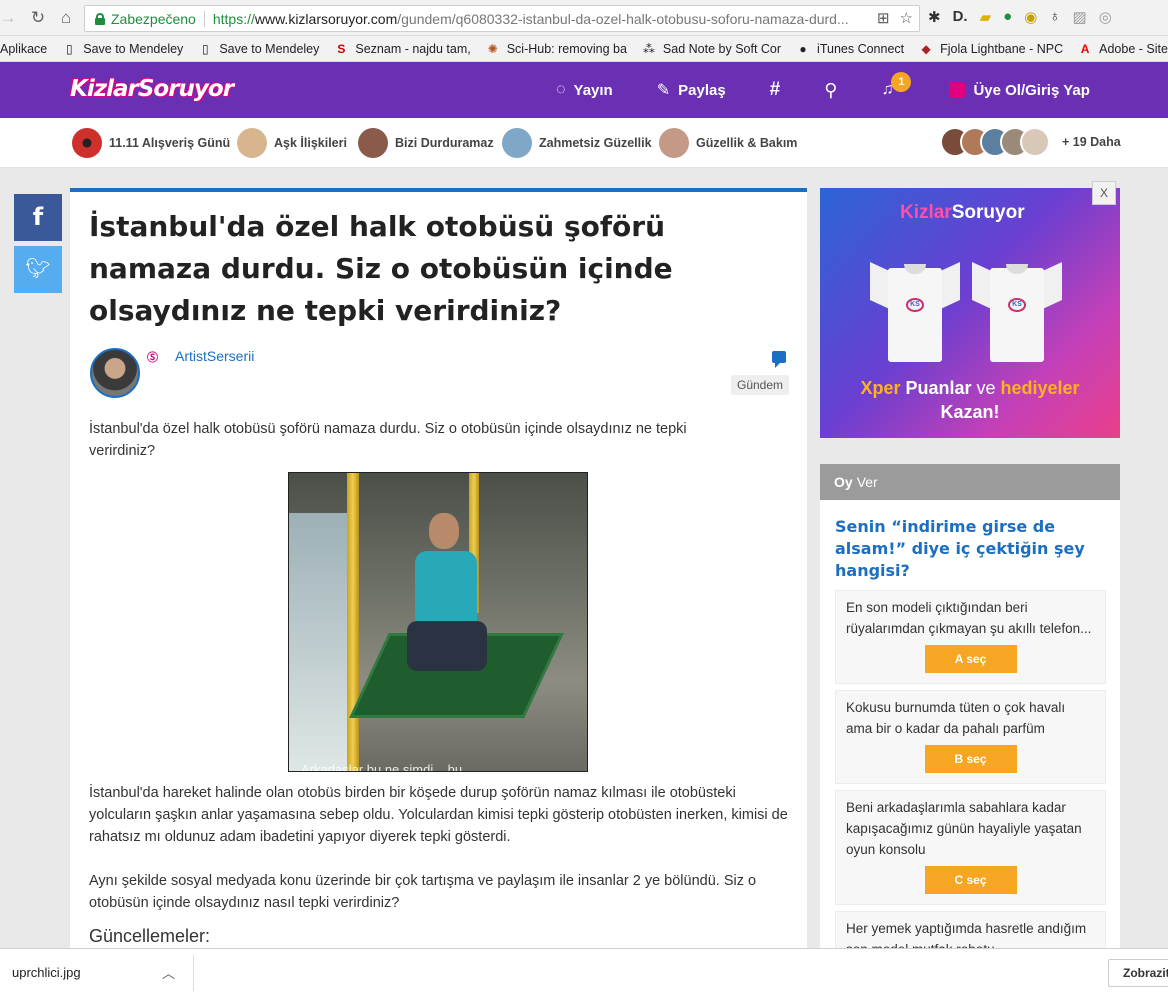 This screenshot has height=996, width=1168. I want to click on bookmark-itunes: ● iTunes Connect, so click(850, 49).